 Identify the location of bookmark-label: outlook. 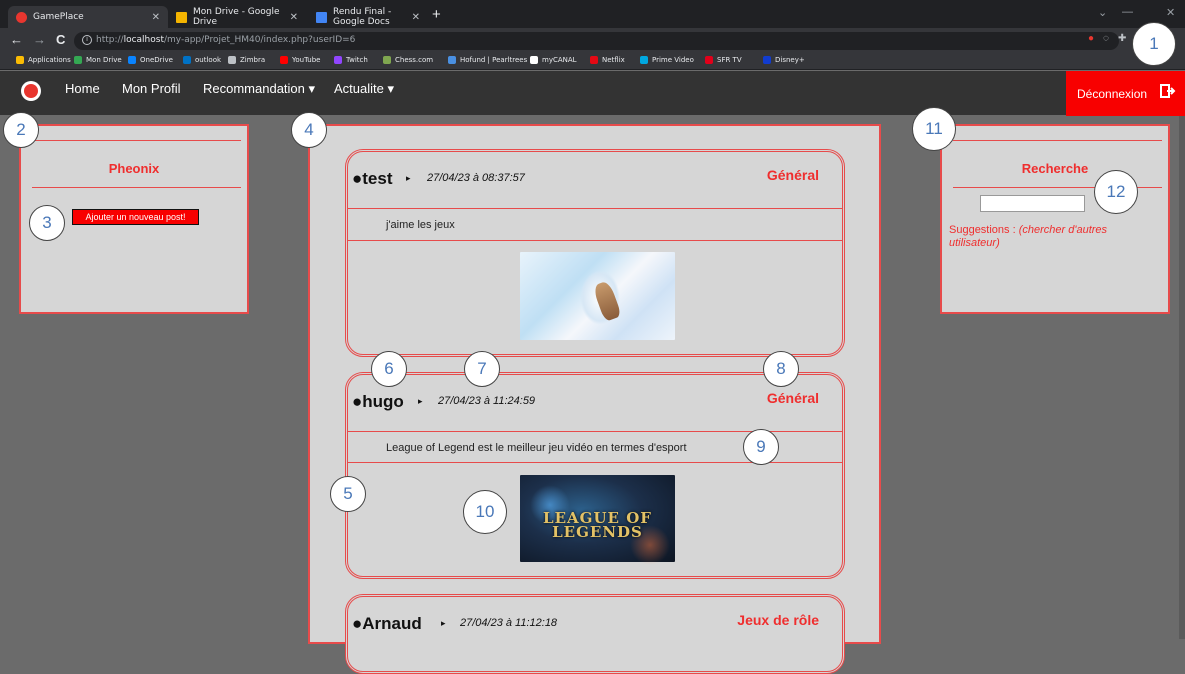
(208, 60).